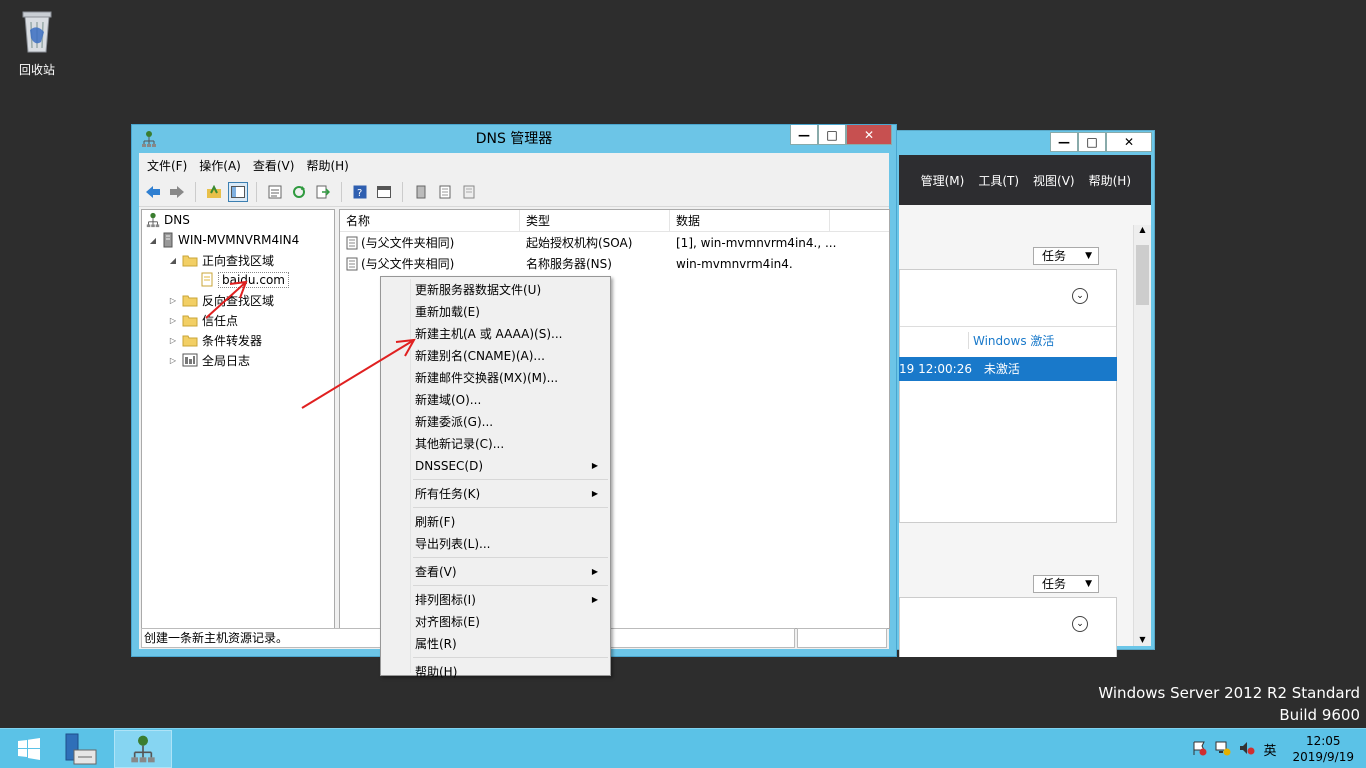  What do you see at coordinates (1110, 180) in the screenshot?
I see `bg-menu-help: 帮助(H)` at bounding box center [1110, 180].